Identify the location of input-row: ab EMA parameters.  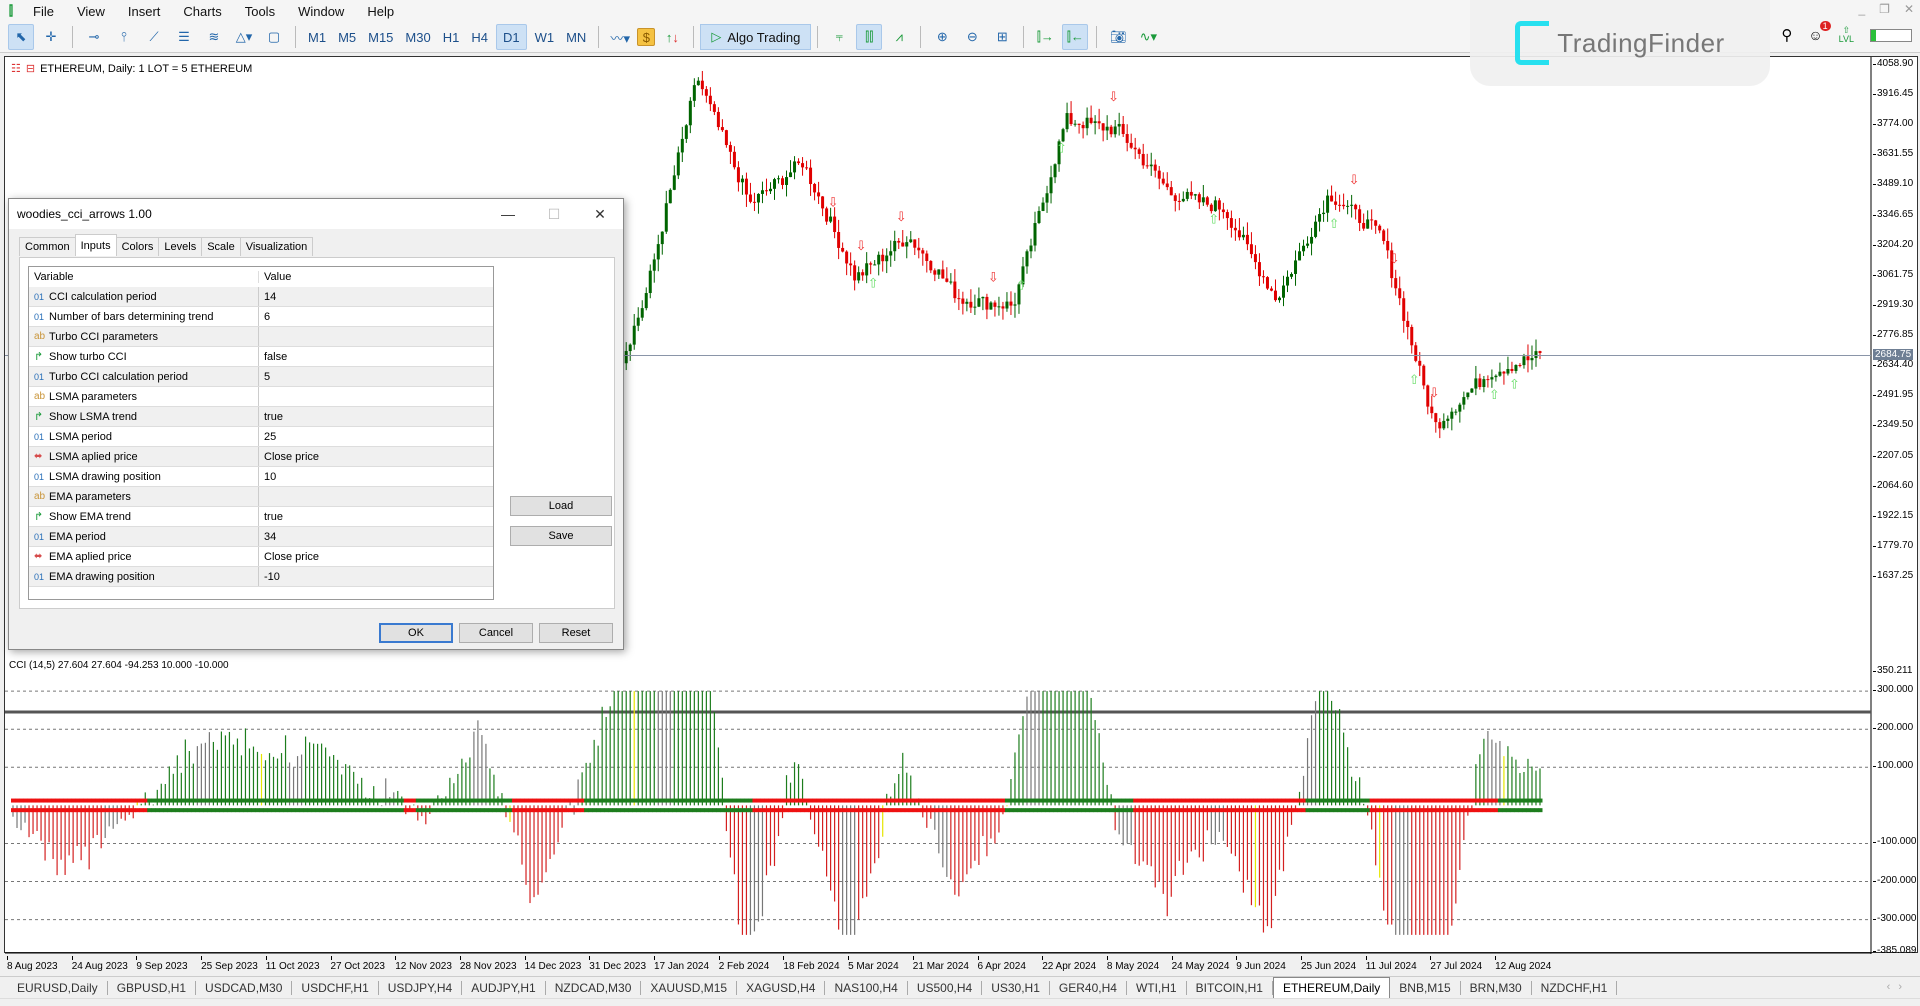
(261, 497).